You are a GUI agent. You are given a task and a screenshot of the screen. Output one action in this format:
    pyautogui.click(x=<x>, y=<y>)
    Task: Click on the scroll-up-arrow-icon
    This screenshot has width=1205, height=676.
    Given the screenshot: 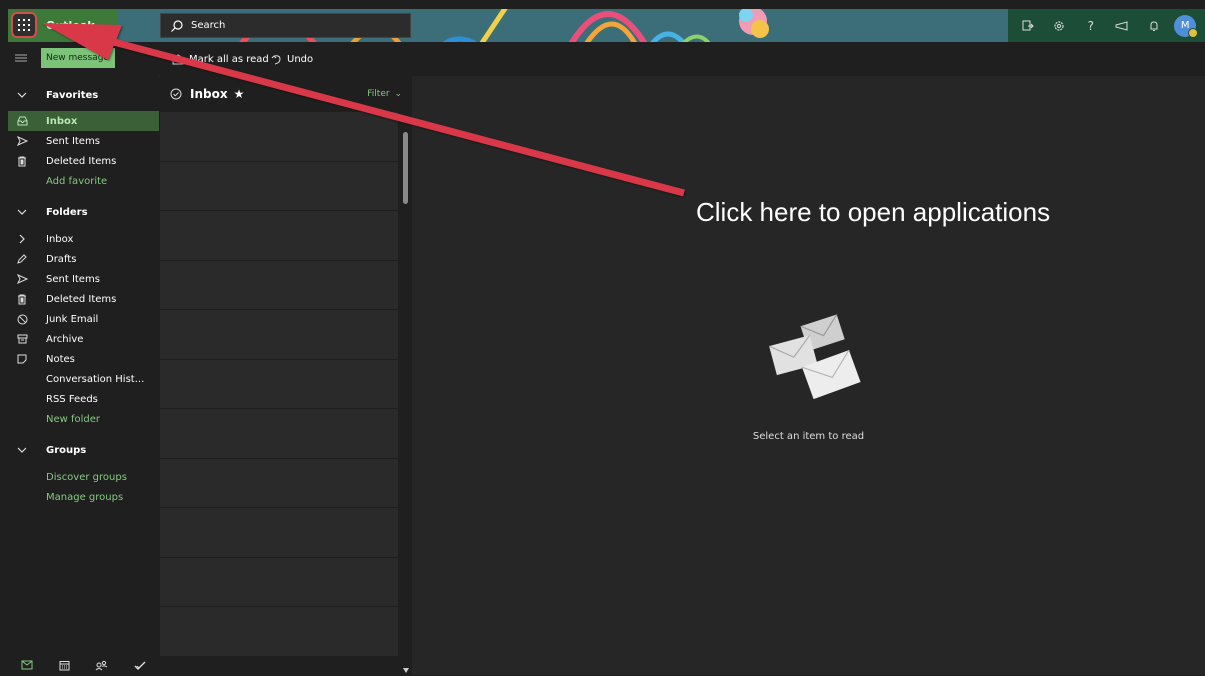 What is the action you would take?
    pyautogui.click(x=406, y=118)
    